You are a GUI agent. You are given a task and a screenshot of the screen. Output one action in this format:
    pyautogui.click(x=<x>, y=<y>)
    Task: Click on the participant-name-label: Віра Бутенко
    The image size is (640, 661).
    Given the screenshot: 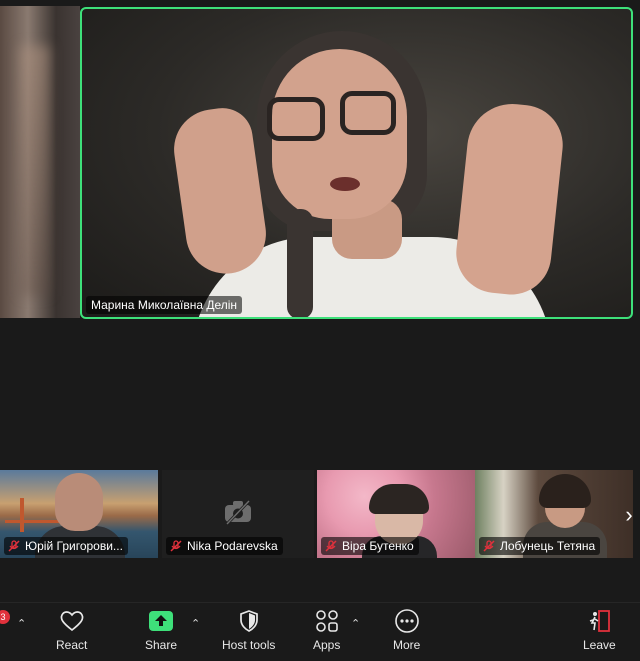 What is the action you would take?
    pyautogui.click(x=370, y=546)
    